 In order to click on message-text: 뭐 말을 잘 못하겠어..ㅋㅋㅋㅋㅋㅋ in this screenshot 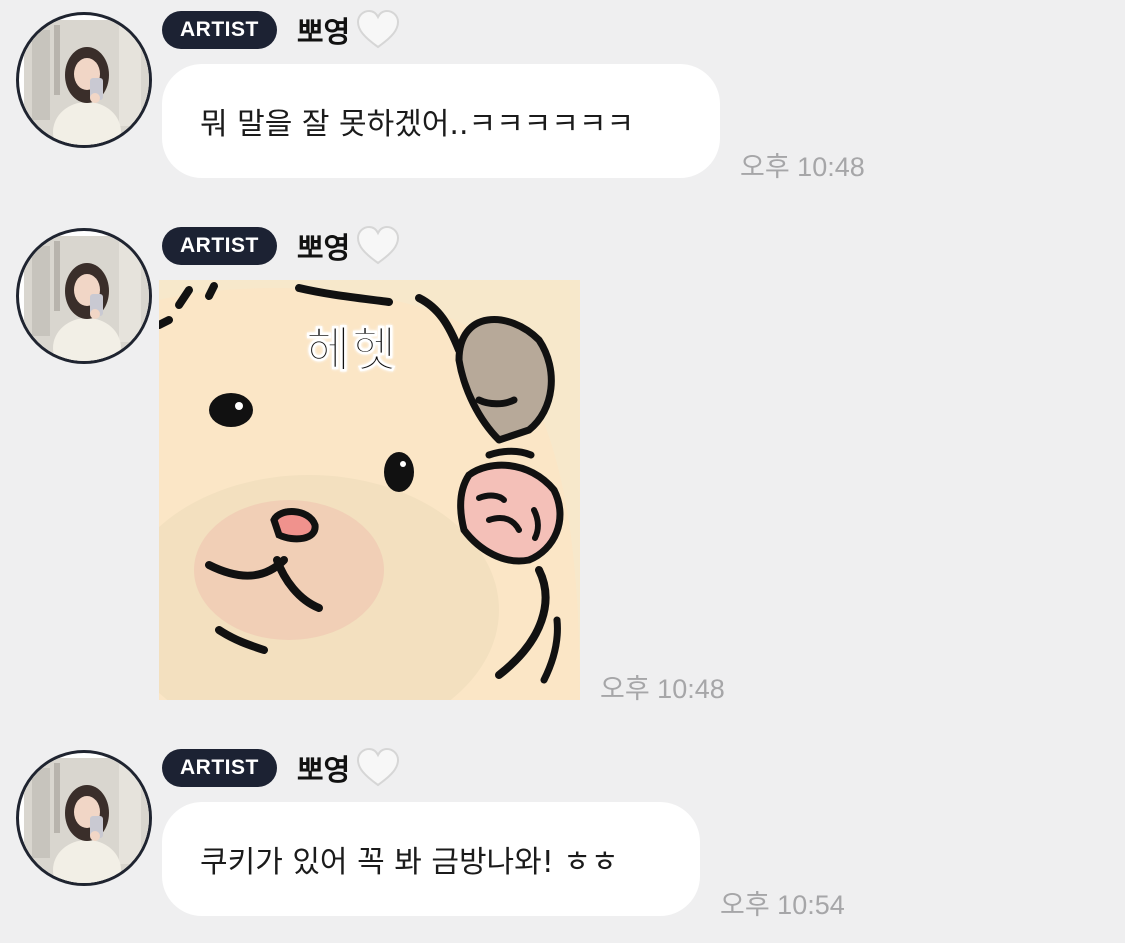, I will do `click(417, 124)`.